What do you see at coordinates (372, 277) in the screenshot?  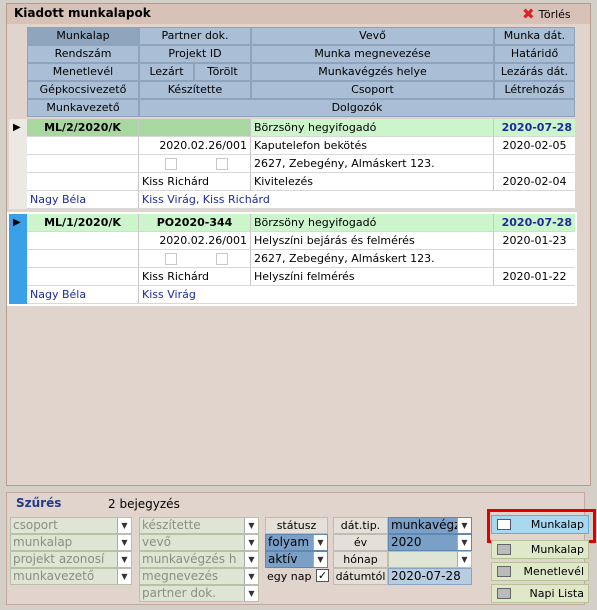 I see `csoport-cell: Helyszíni felmérés` at bounding box center [372, 277].